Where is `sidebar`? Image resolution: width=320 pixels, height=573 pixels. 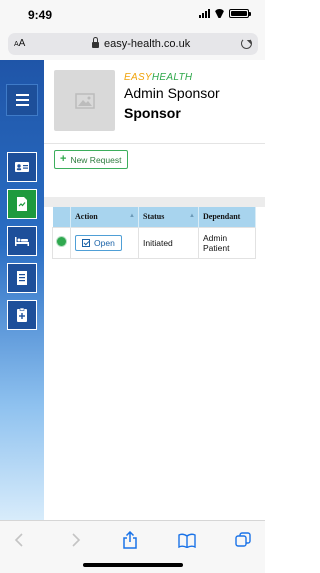 sidebar is located at coordinates (22, 290).